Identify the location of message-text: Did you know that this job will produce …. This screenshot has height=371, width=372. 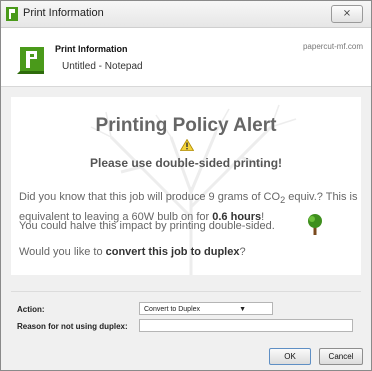
(150, 197).